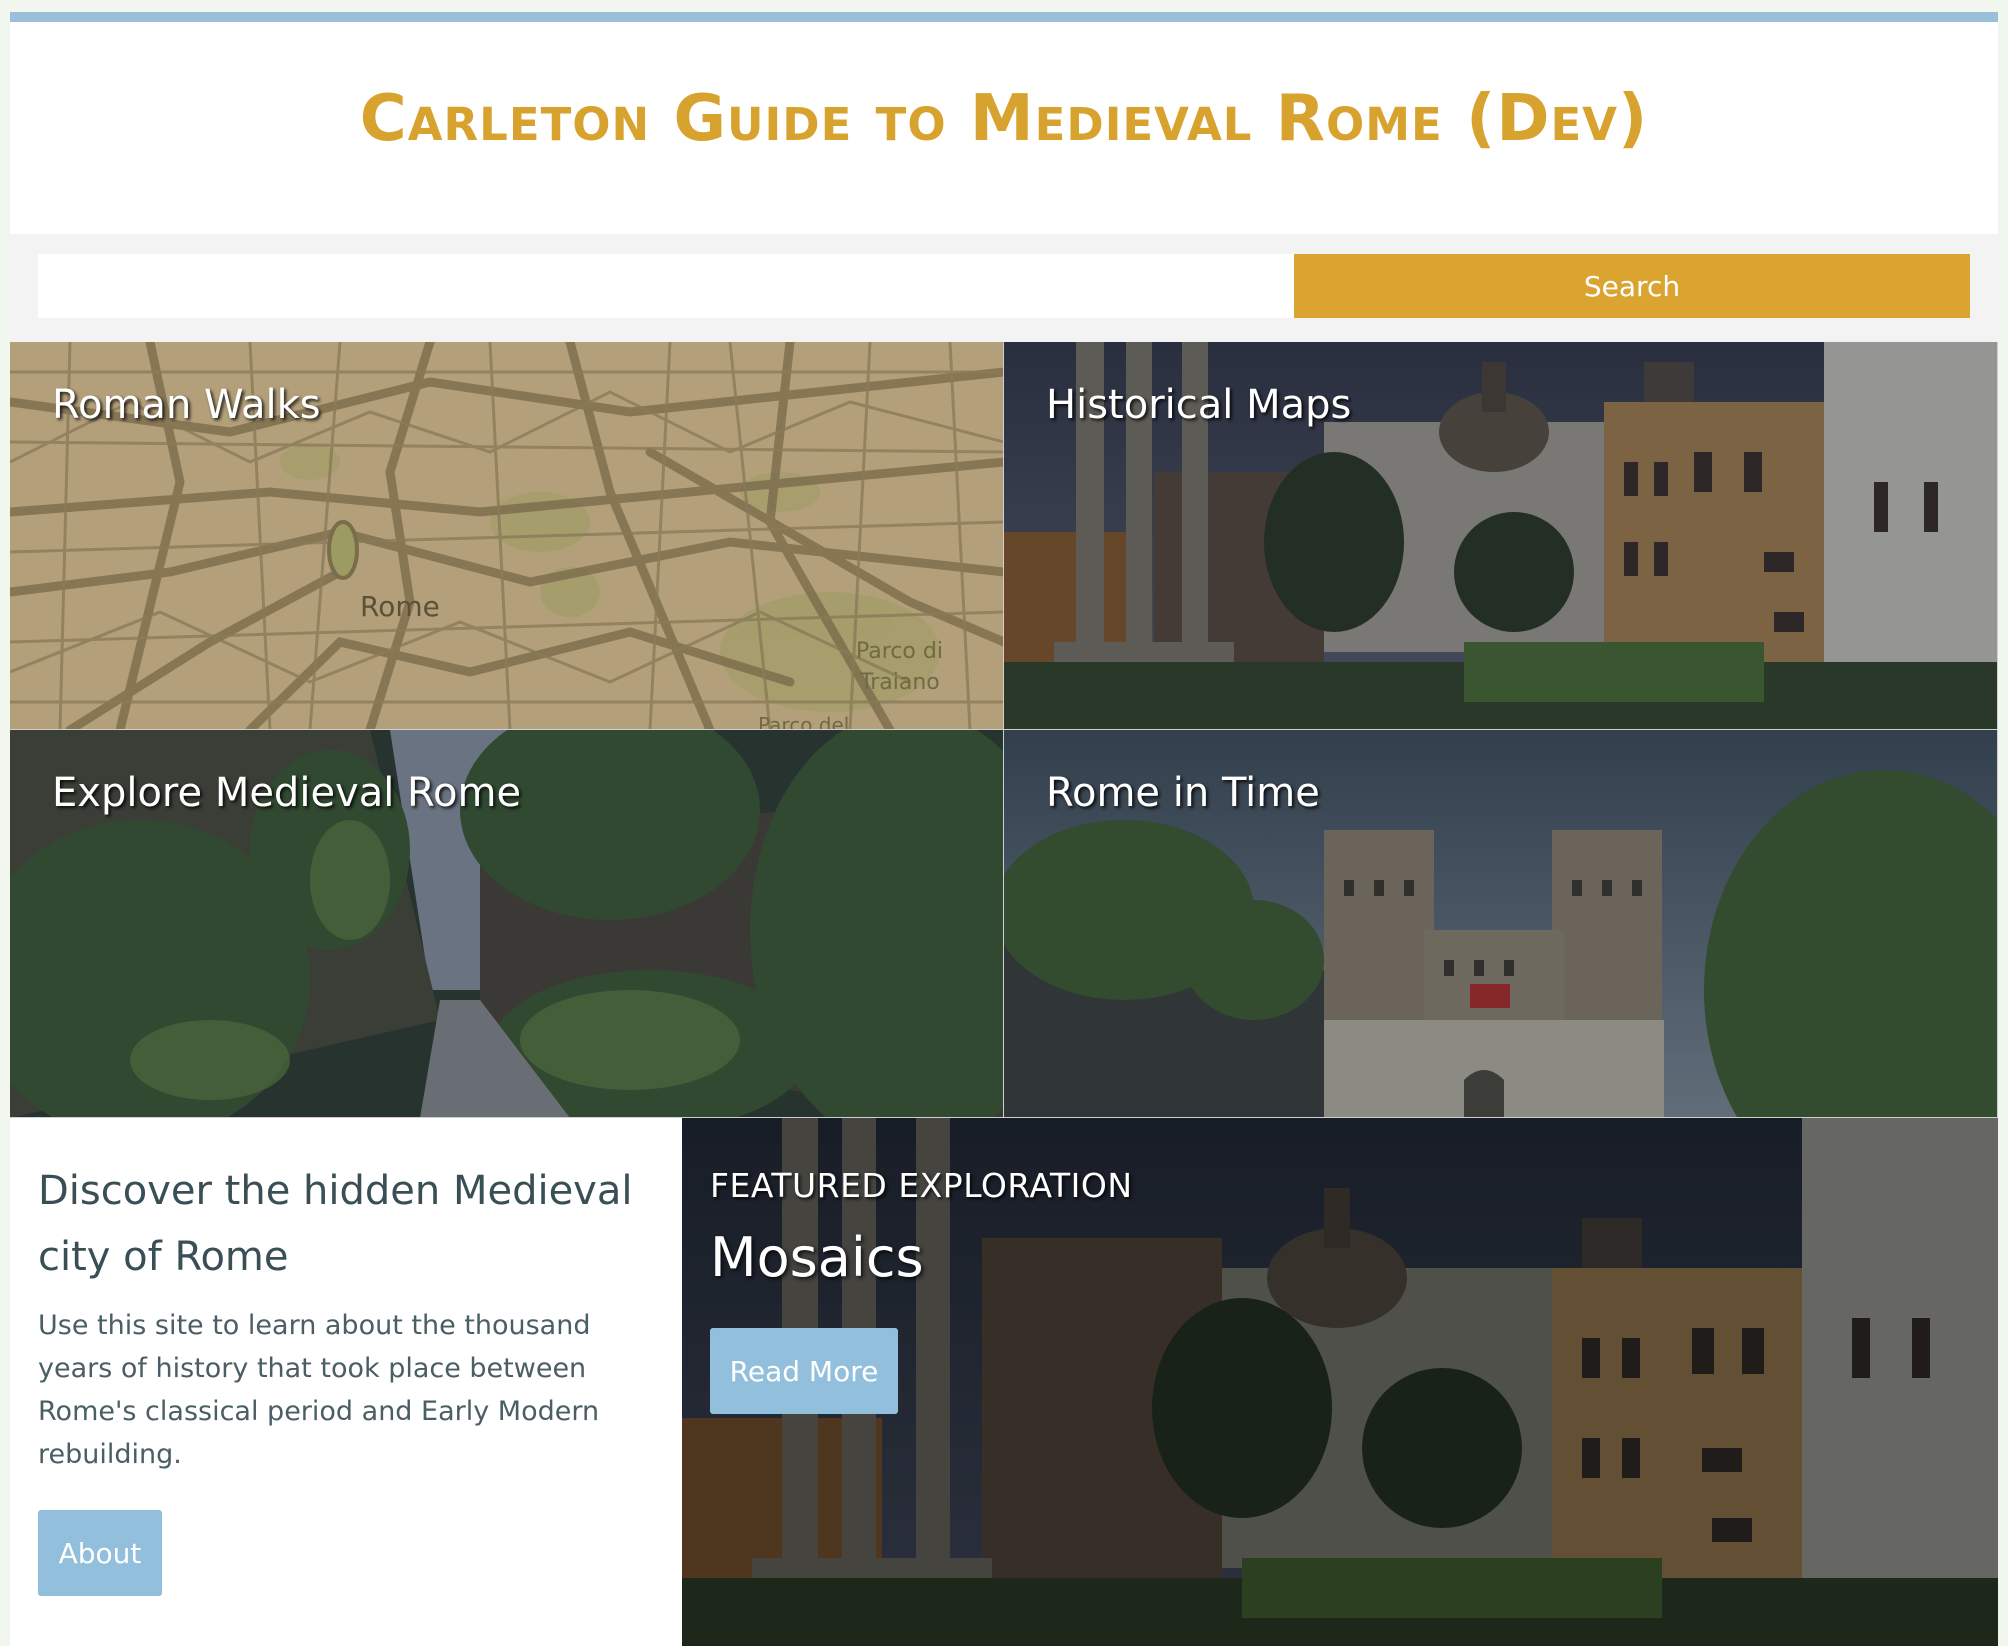  What do you see at coordinates (100, 1553) in the screenshot?
I see `about-button: About` at bounding box center [100, 1553].